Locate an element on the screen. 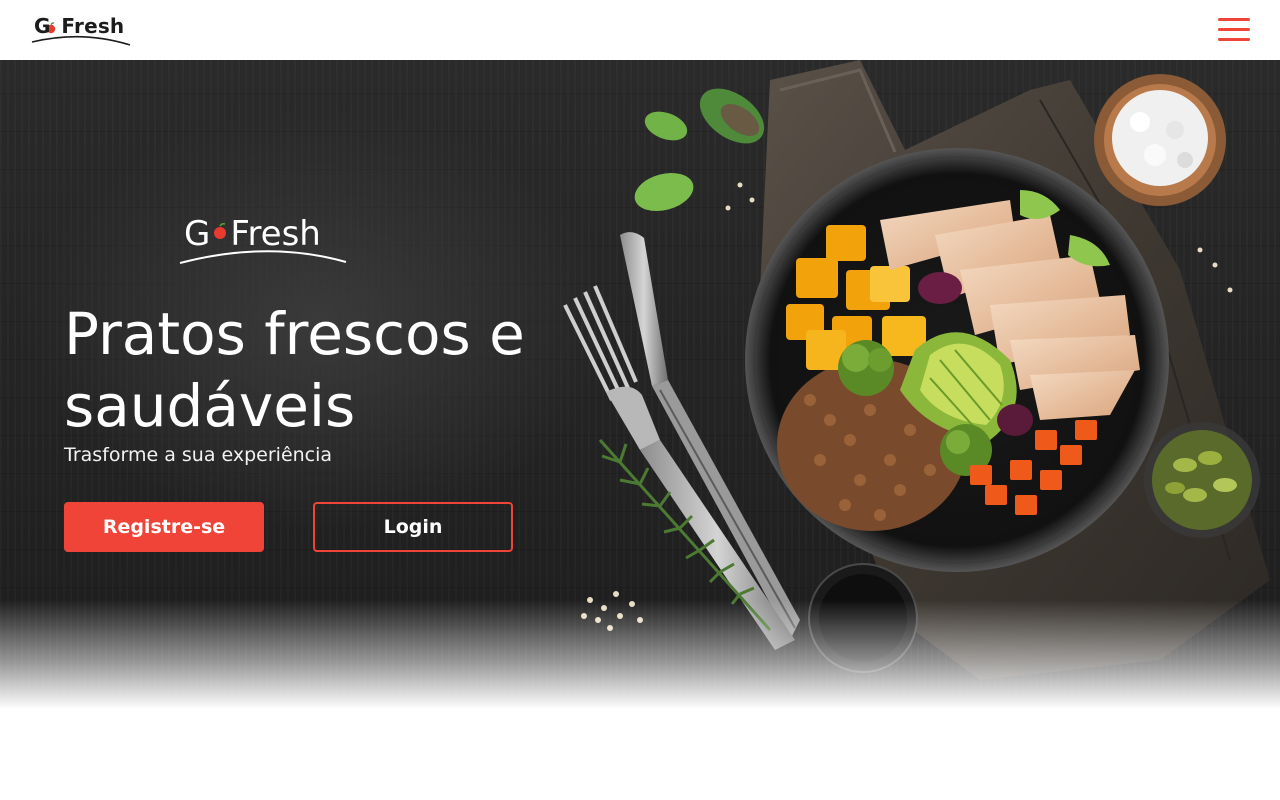 The width and height of the screenshot is (1280, 800). top-navigation-bar: GFresh is located at coordinates (640, 30).